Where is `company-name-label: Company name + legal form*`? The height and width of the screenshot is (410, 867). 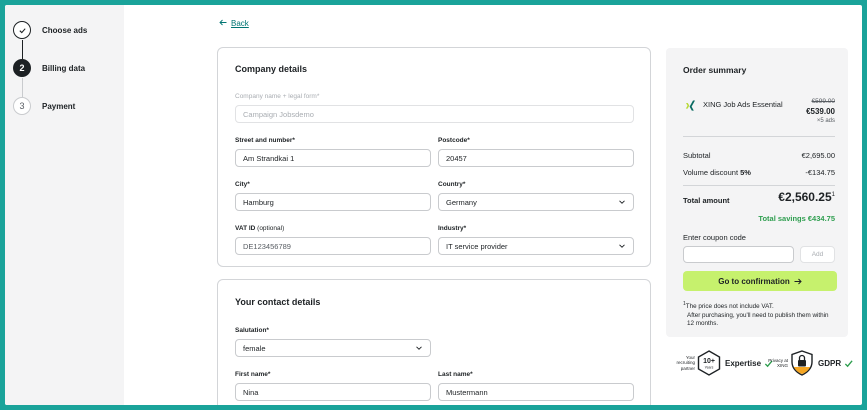
company-name-label: Company name + legal form* is located at coordinates (277, 96).